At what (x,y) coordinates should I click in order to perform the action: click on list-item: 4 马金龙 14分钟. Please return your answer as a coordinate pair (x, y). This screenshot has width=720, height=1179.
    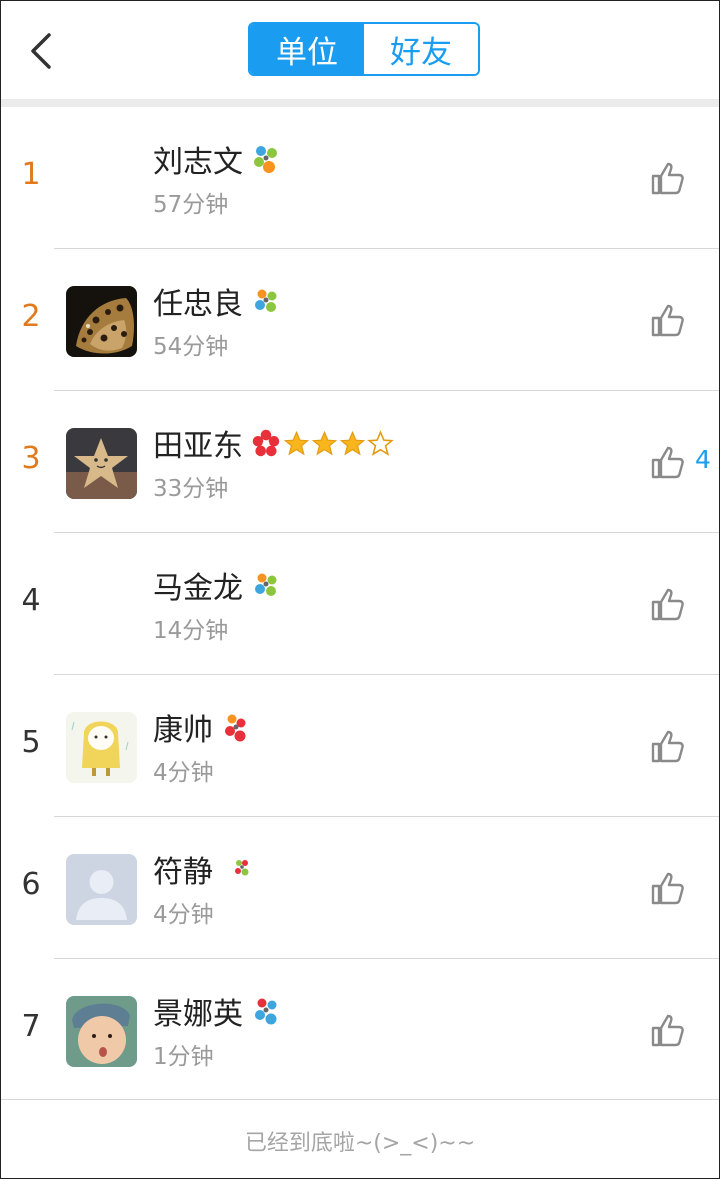
    Looking at the image, I should click on (360, 604).